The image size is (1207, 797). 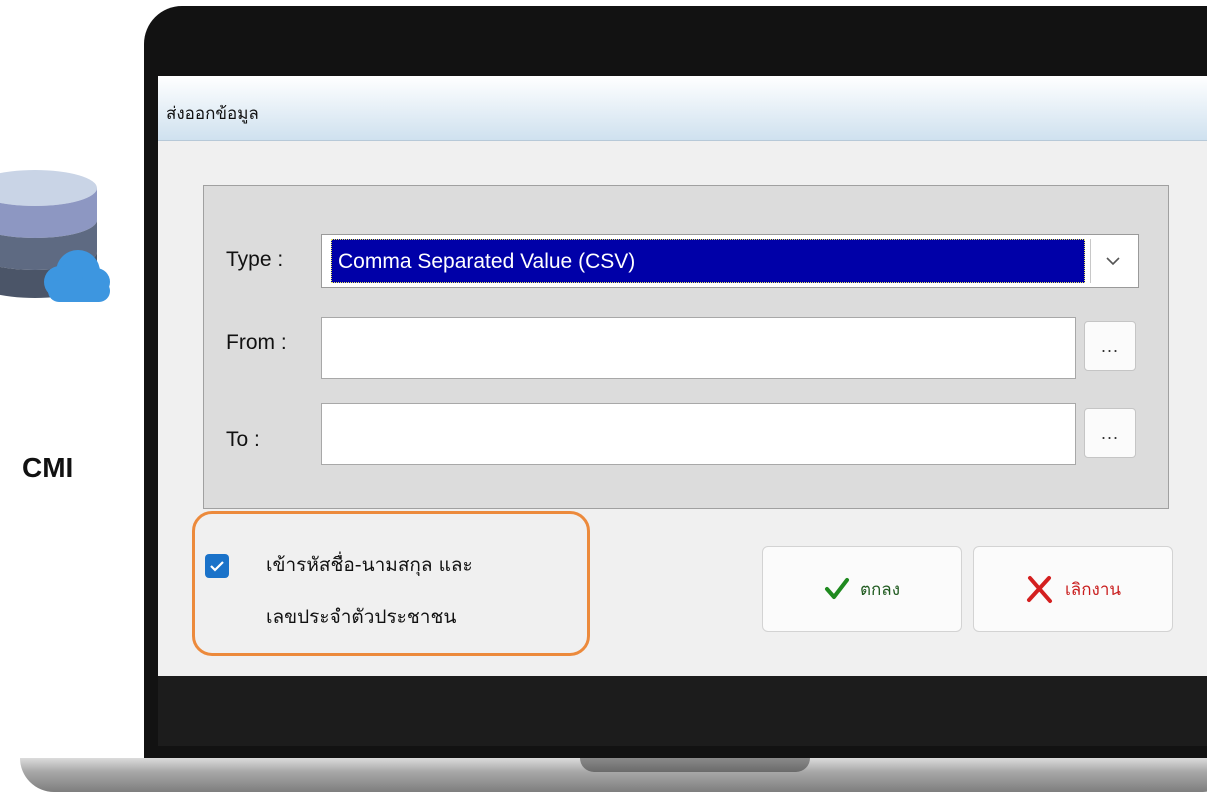 I want to click on from-input, so click(x=698, y=348).